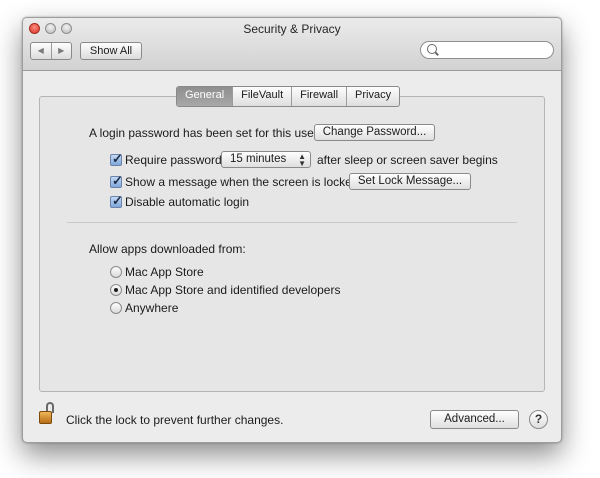  I want to click on radio-identified-developers-label: Mac App Store and identified developers, so click(233, 290).